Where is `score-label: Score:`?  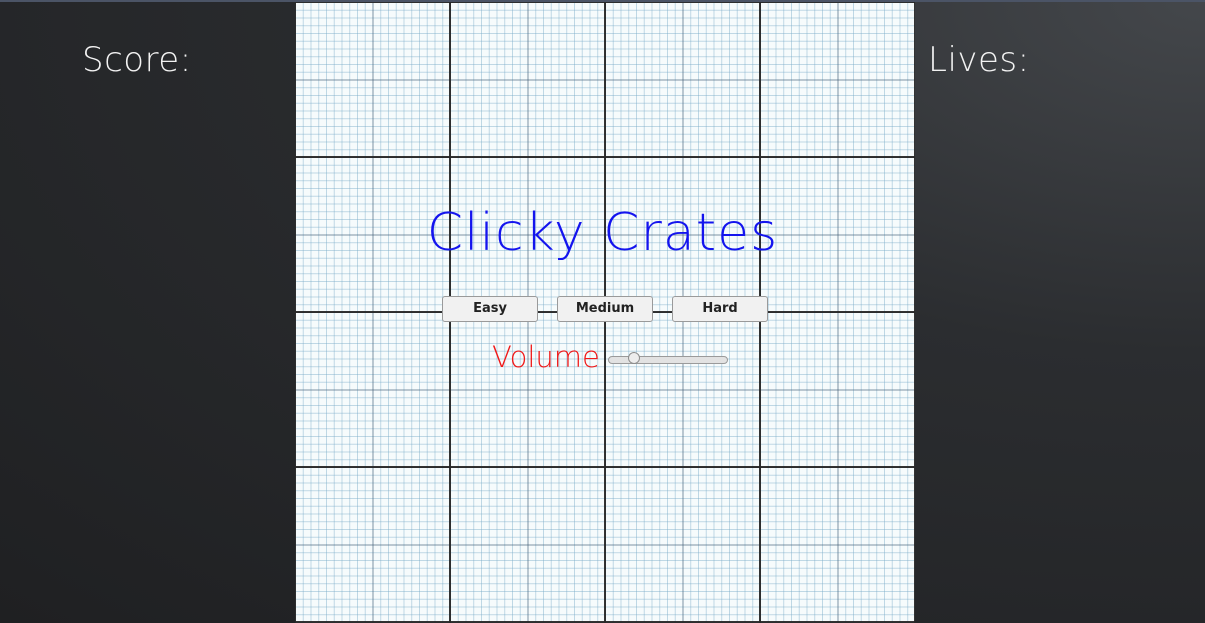 score-label: Score: is located at coordinates (137, 60).